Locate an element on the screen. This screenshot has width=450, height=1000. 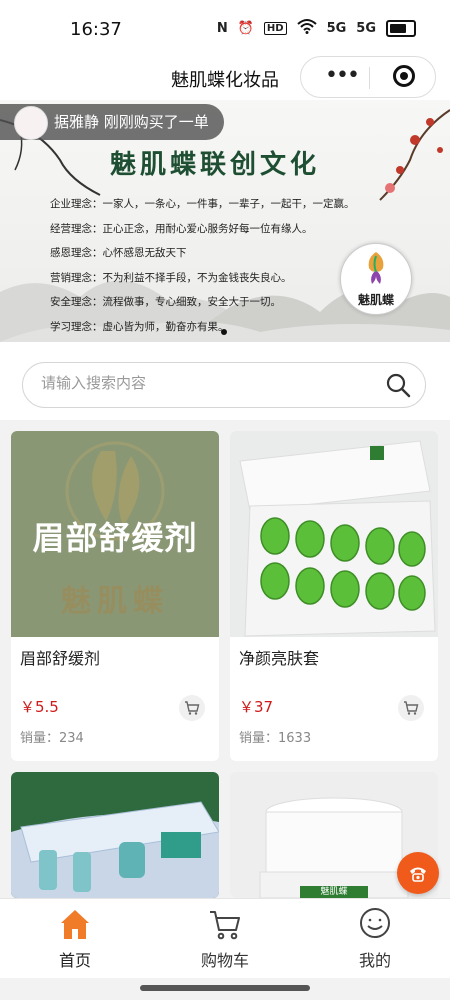
search-icon is located at coordinates (398, 385).